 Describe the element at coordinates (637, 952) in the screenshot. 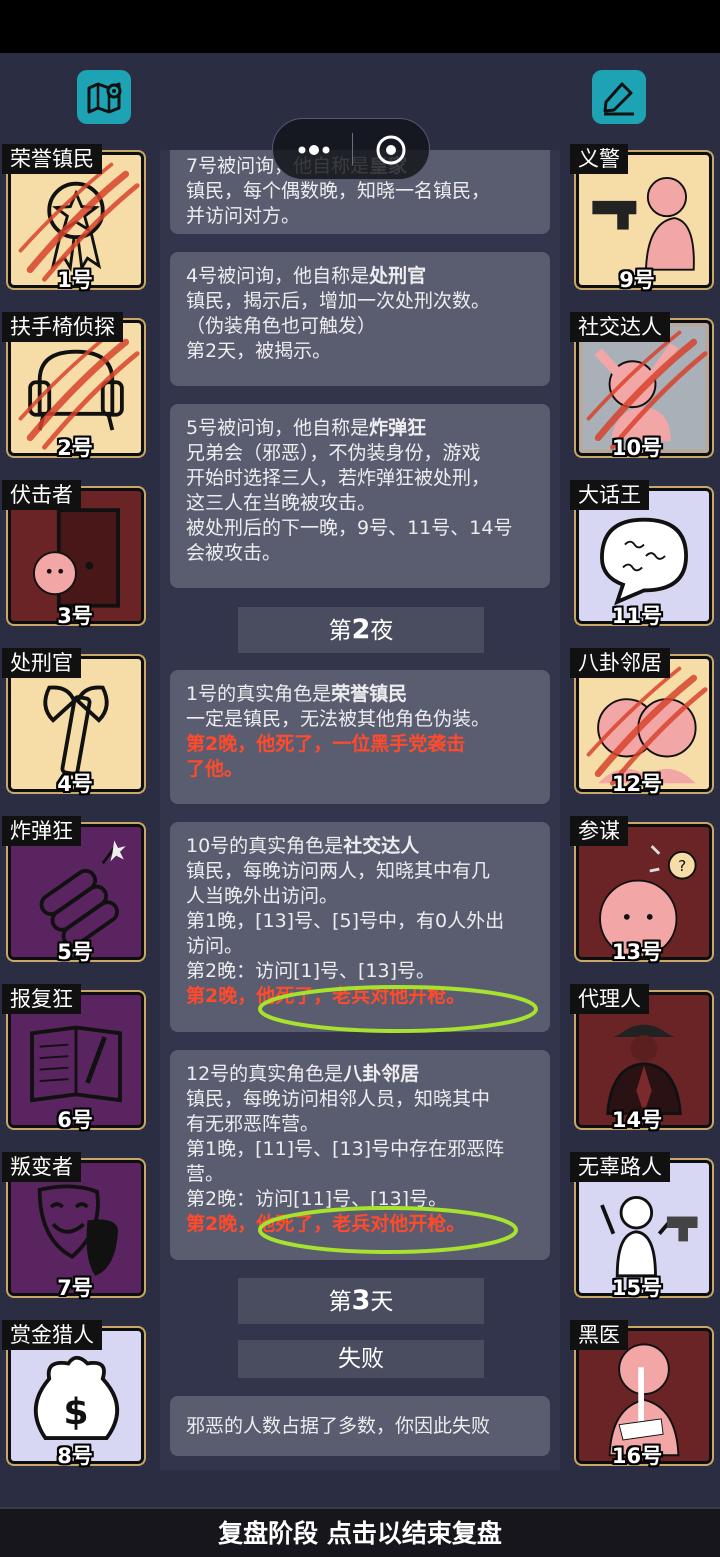

I see `card-player-number: 13号` at that location.